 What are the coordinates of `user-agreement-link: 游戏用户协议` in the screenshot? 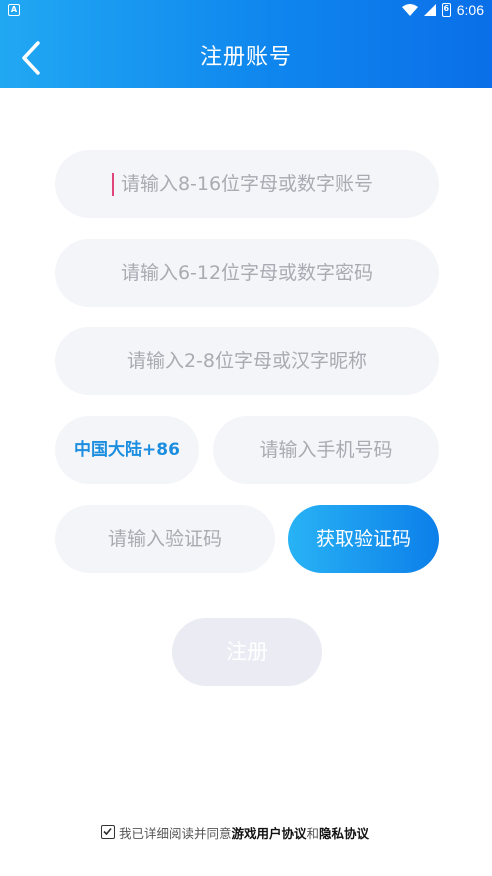 It's located at (269, 832).